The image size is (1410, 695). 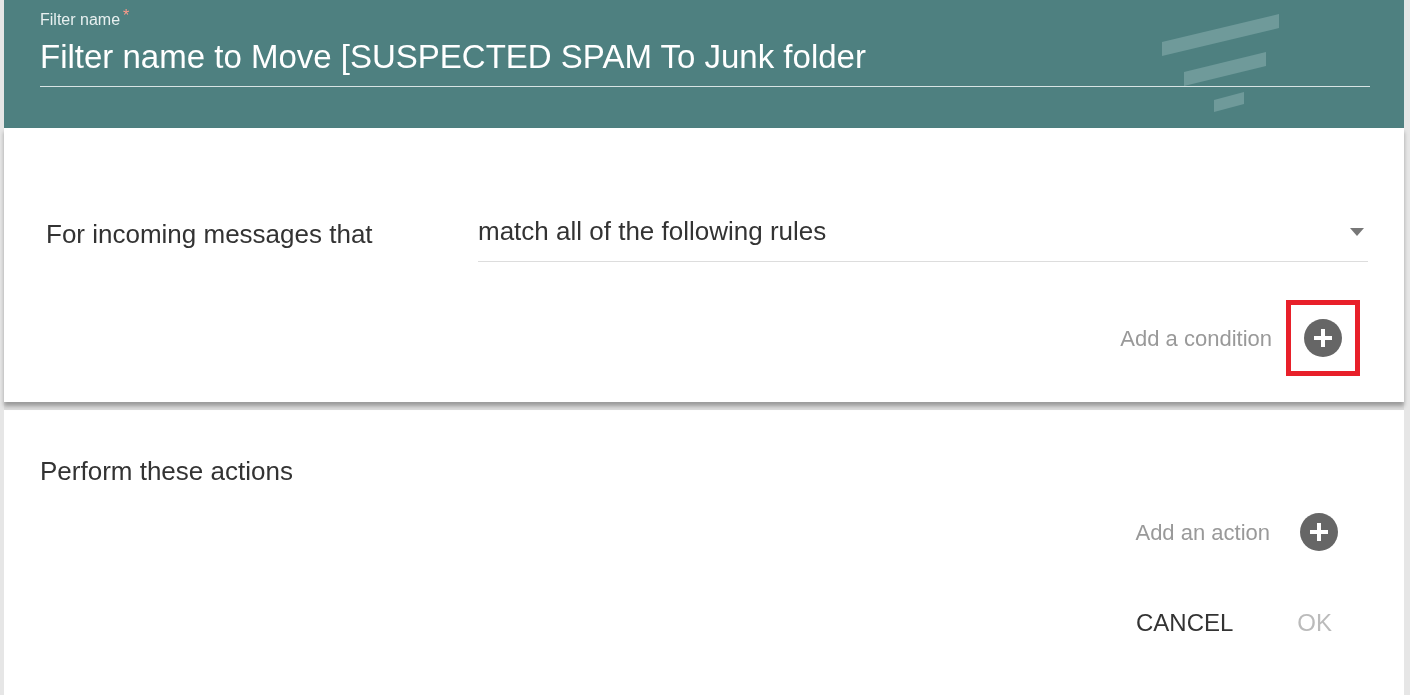 I want to click on match-dropdown: match all of the following rules, so click(x=923, y=234).